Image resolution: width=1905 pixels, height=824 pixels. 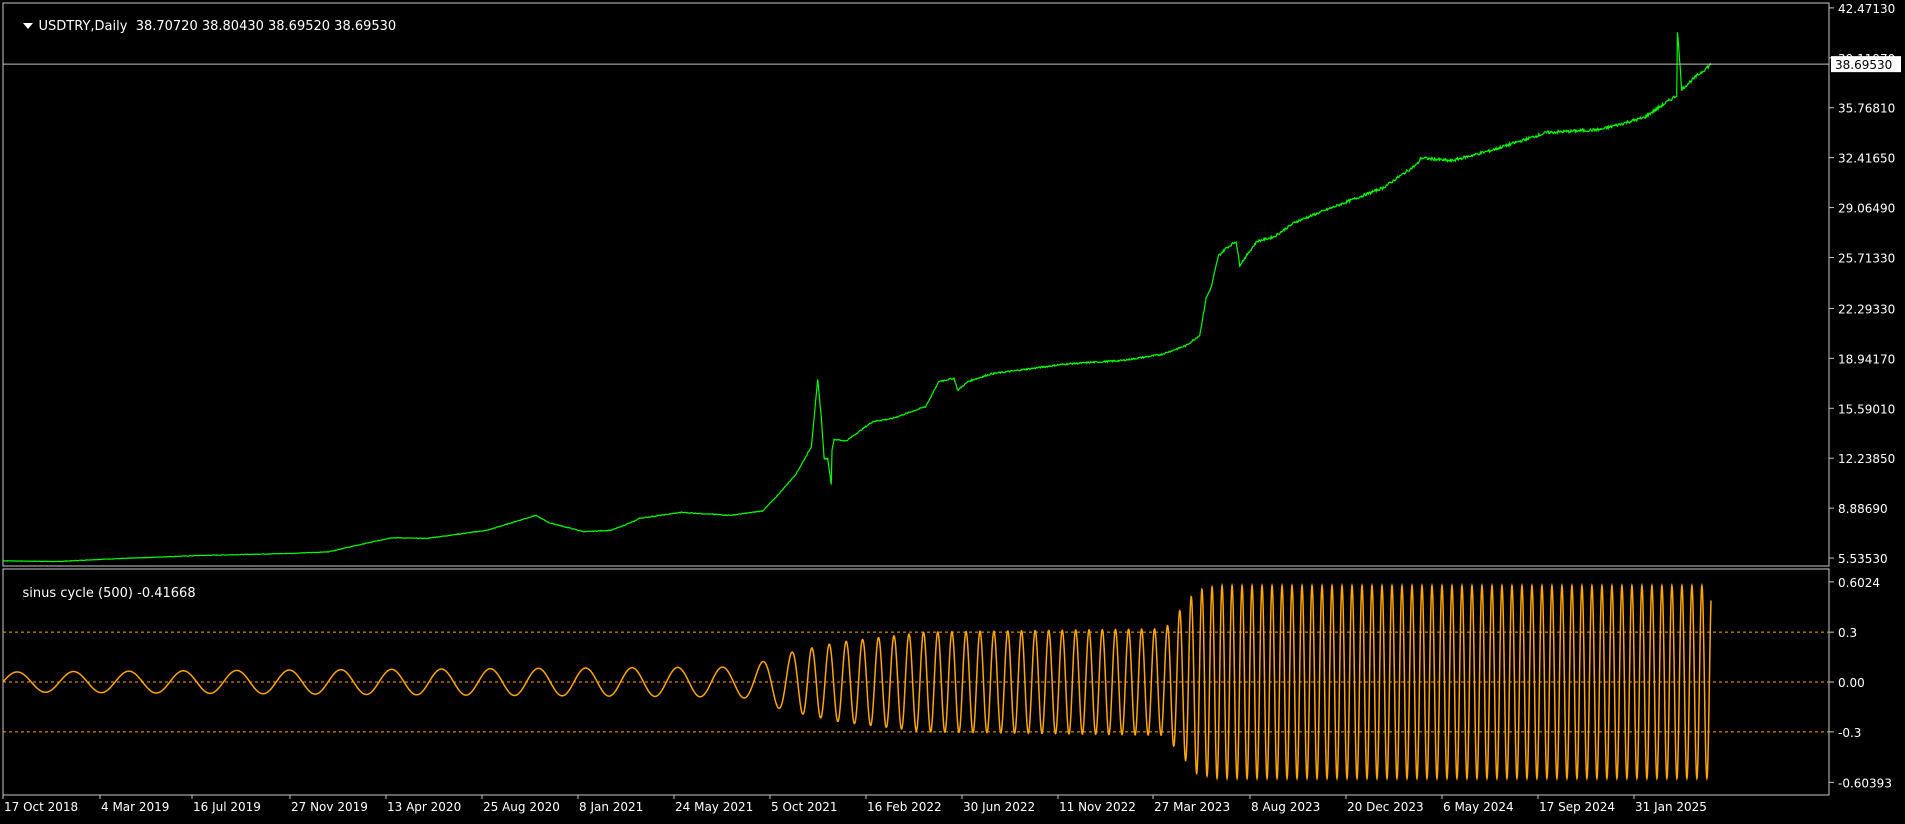 What do you see at coordinates (904, 807) in the screenshot?
I see `time-axis-label: 16 Feb 2022` at bounding box center [904, 807].